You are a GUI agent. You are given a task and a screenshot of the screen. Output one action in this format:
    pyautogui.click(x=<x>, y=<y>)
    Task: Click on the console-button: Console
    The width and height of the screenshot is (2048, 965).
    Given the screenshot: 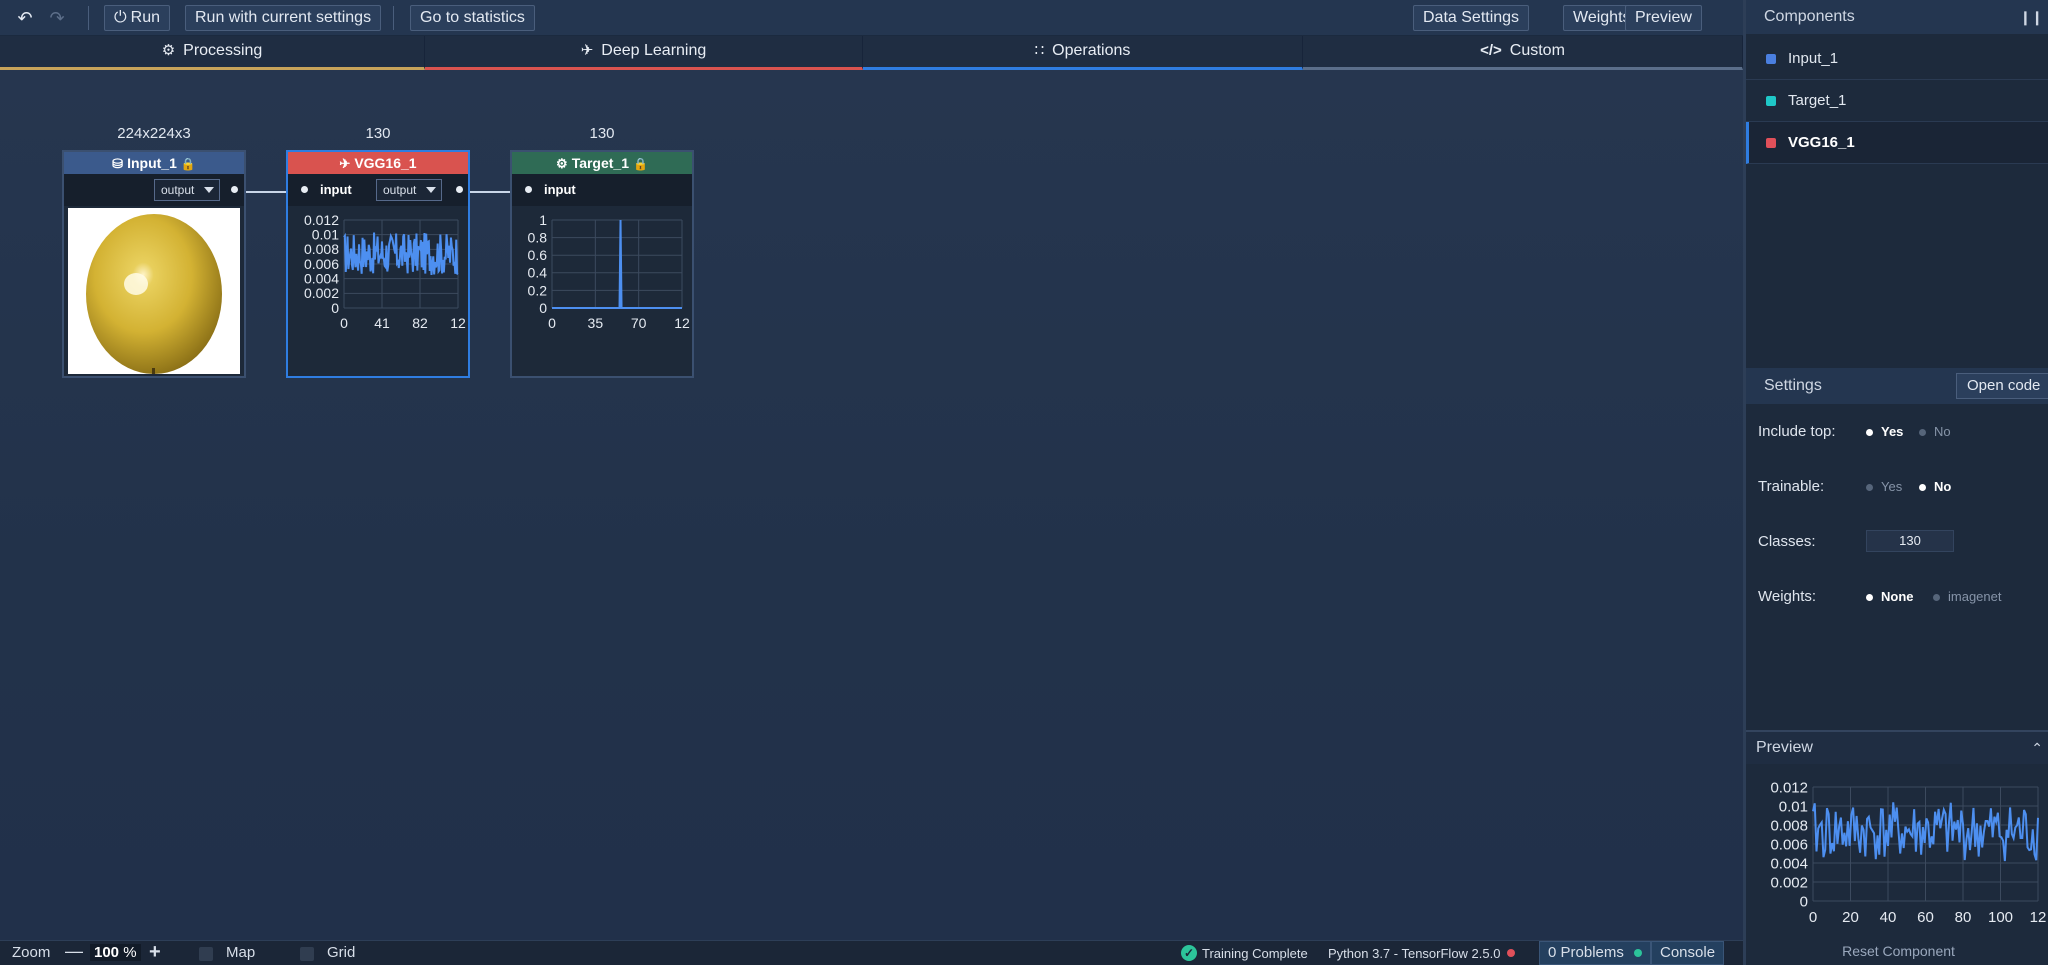 What is the action you would take?
    pyautogui.click(x=1688, y=953)
    